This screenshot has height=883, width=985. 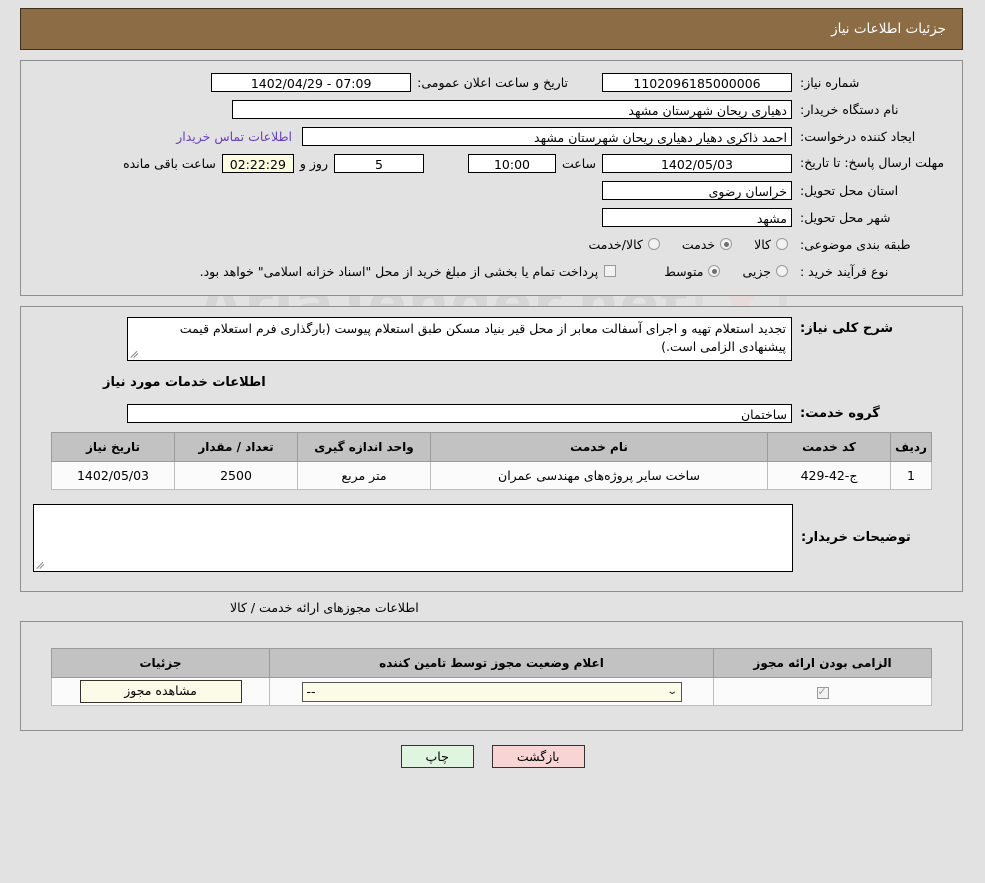 What do you see at coordinates (855, 244) in the screenshot?
I see `category-label: طبقه بندی موضوعی:` at bounding box center [855, 244].